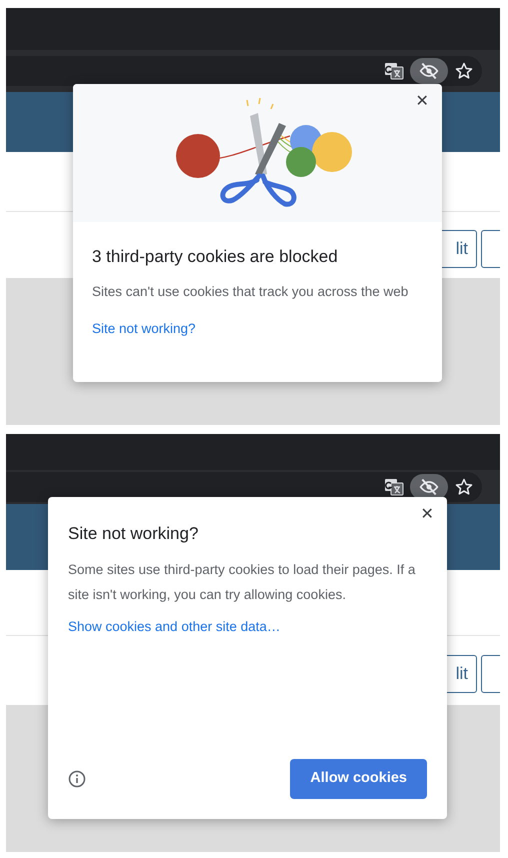  I want to click on popup-description: Sites can't use cookies that track you across the web, so click(250, 291).